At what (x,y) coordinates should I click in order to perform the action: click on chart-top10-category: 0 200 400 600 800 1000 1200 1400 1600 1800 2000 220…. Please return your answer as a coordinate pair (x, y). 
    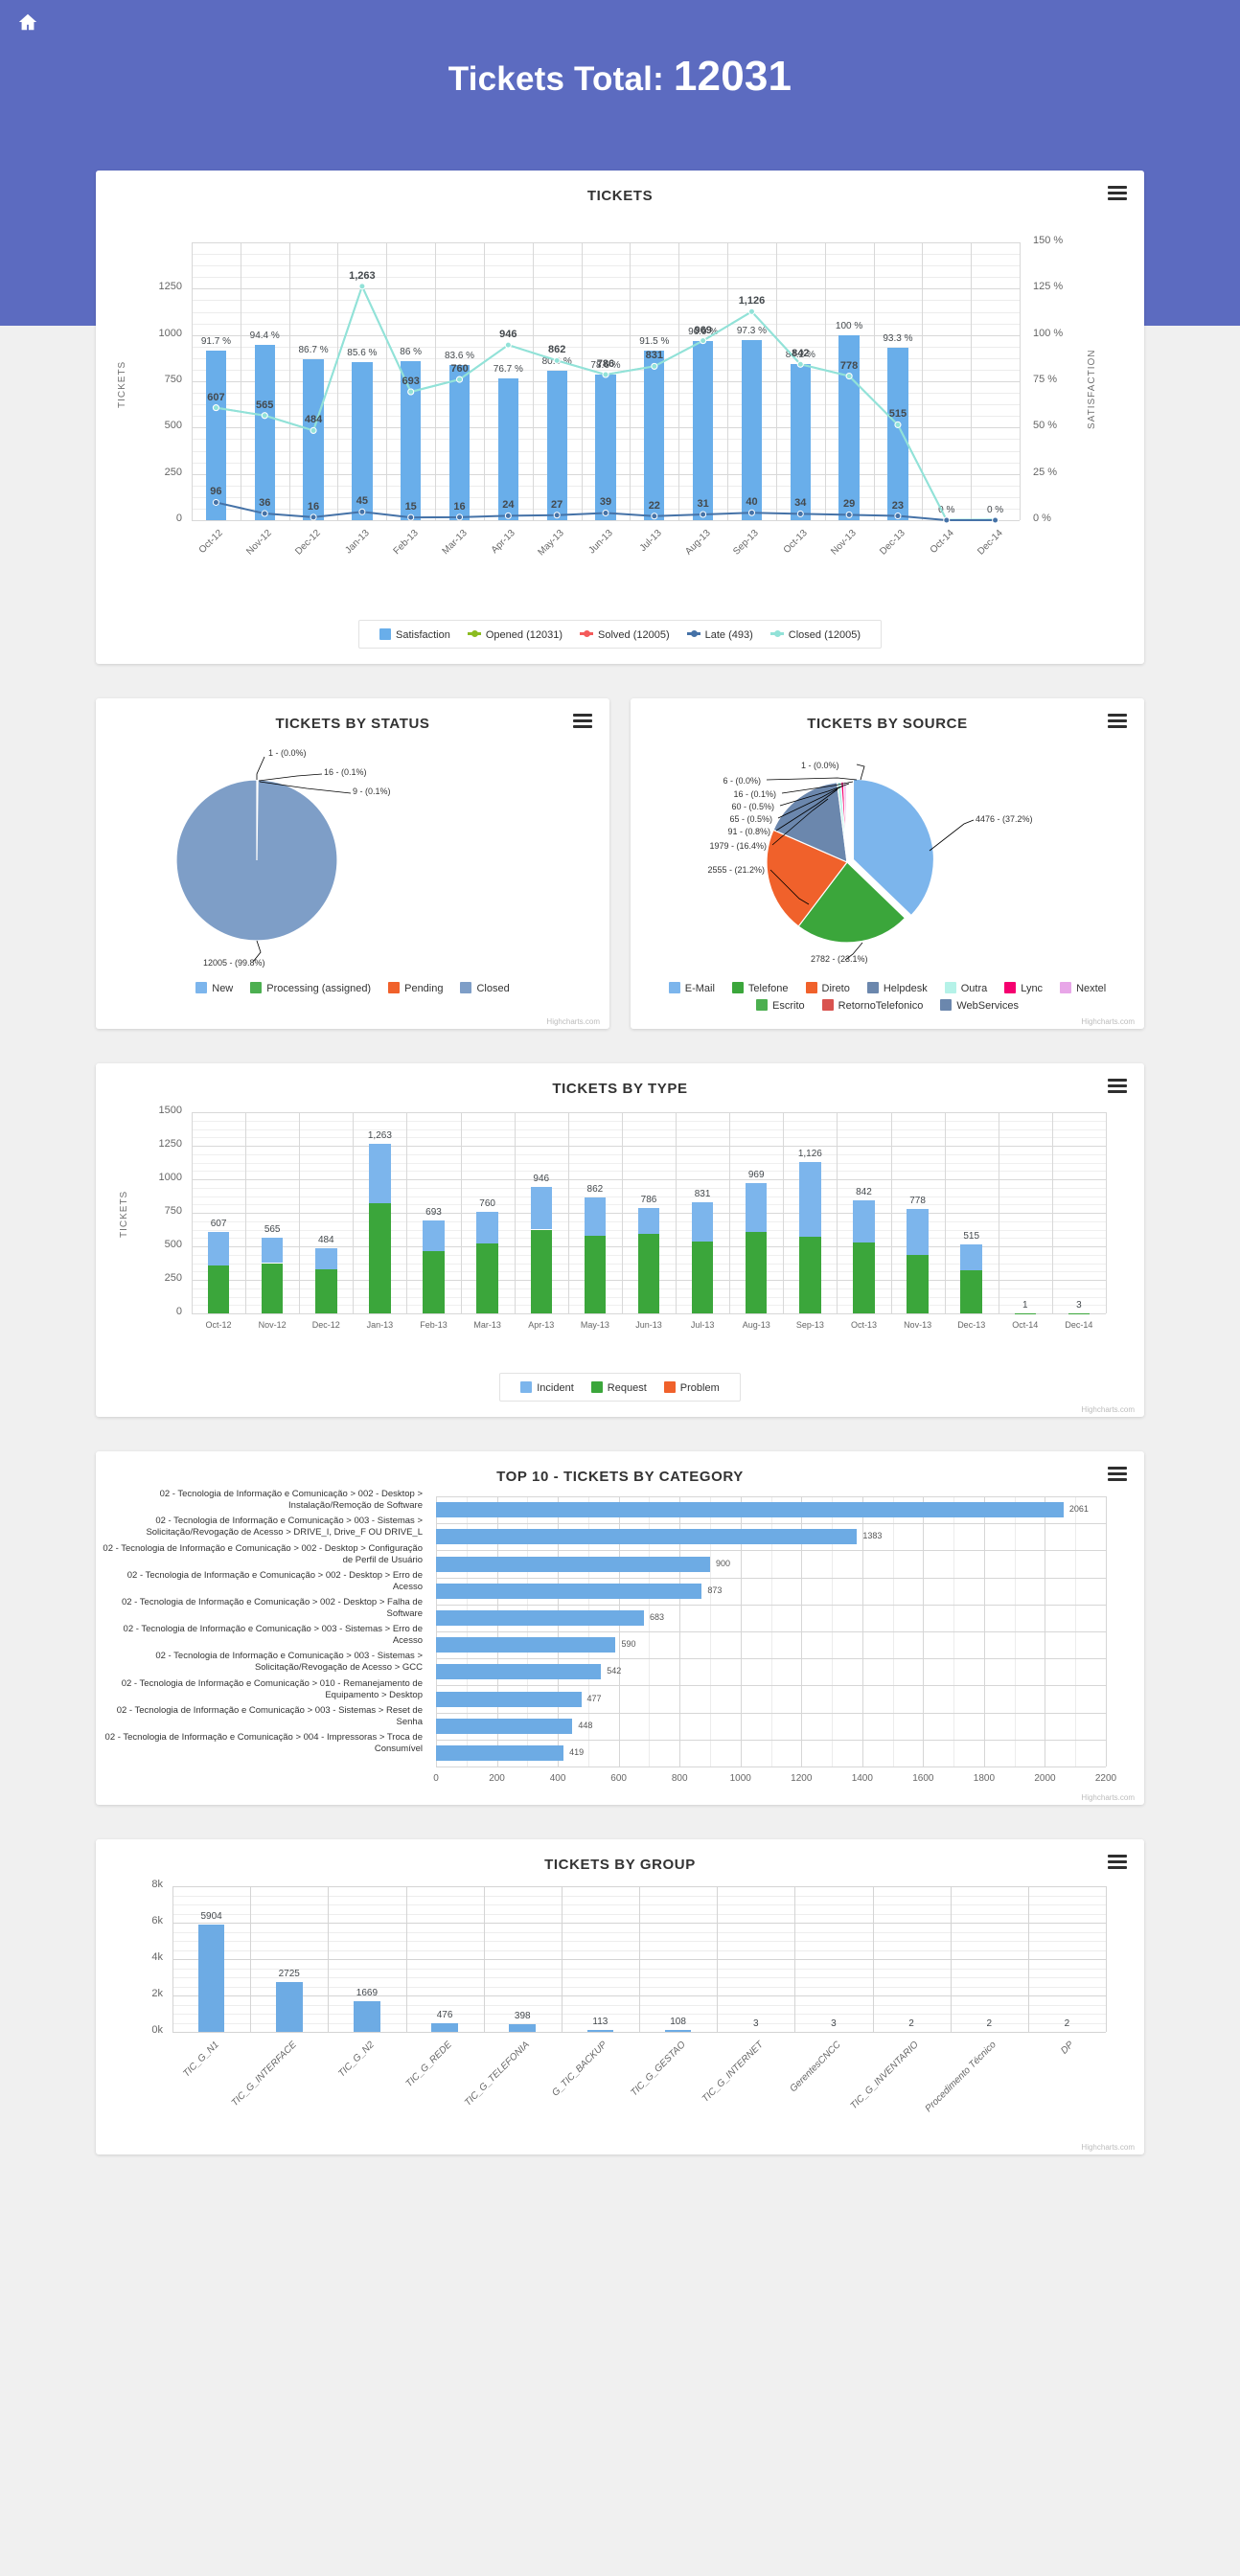
    Looking at the image, I should click on (620, 1647).